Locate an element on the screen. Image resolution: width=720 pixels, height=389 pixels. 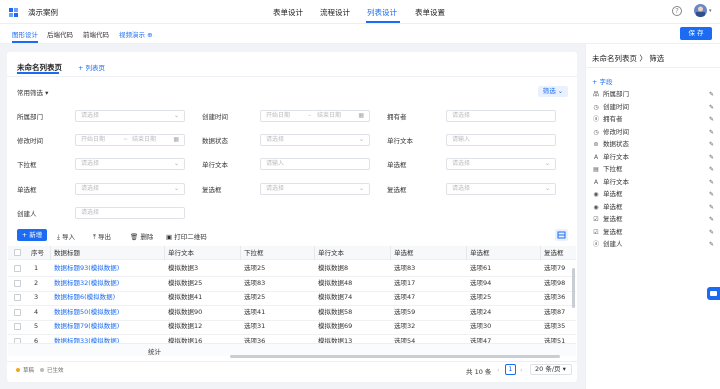
filter-field-label: 下拉框 is located at coordinates (613, 169).